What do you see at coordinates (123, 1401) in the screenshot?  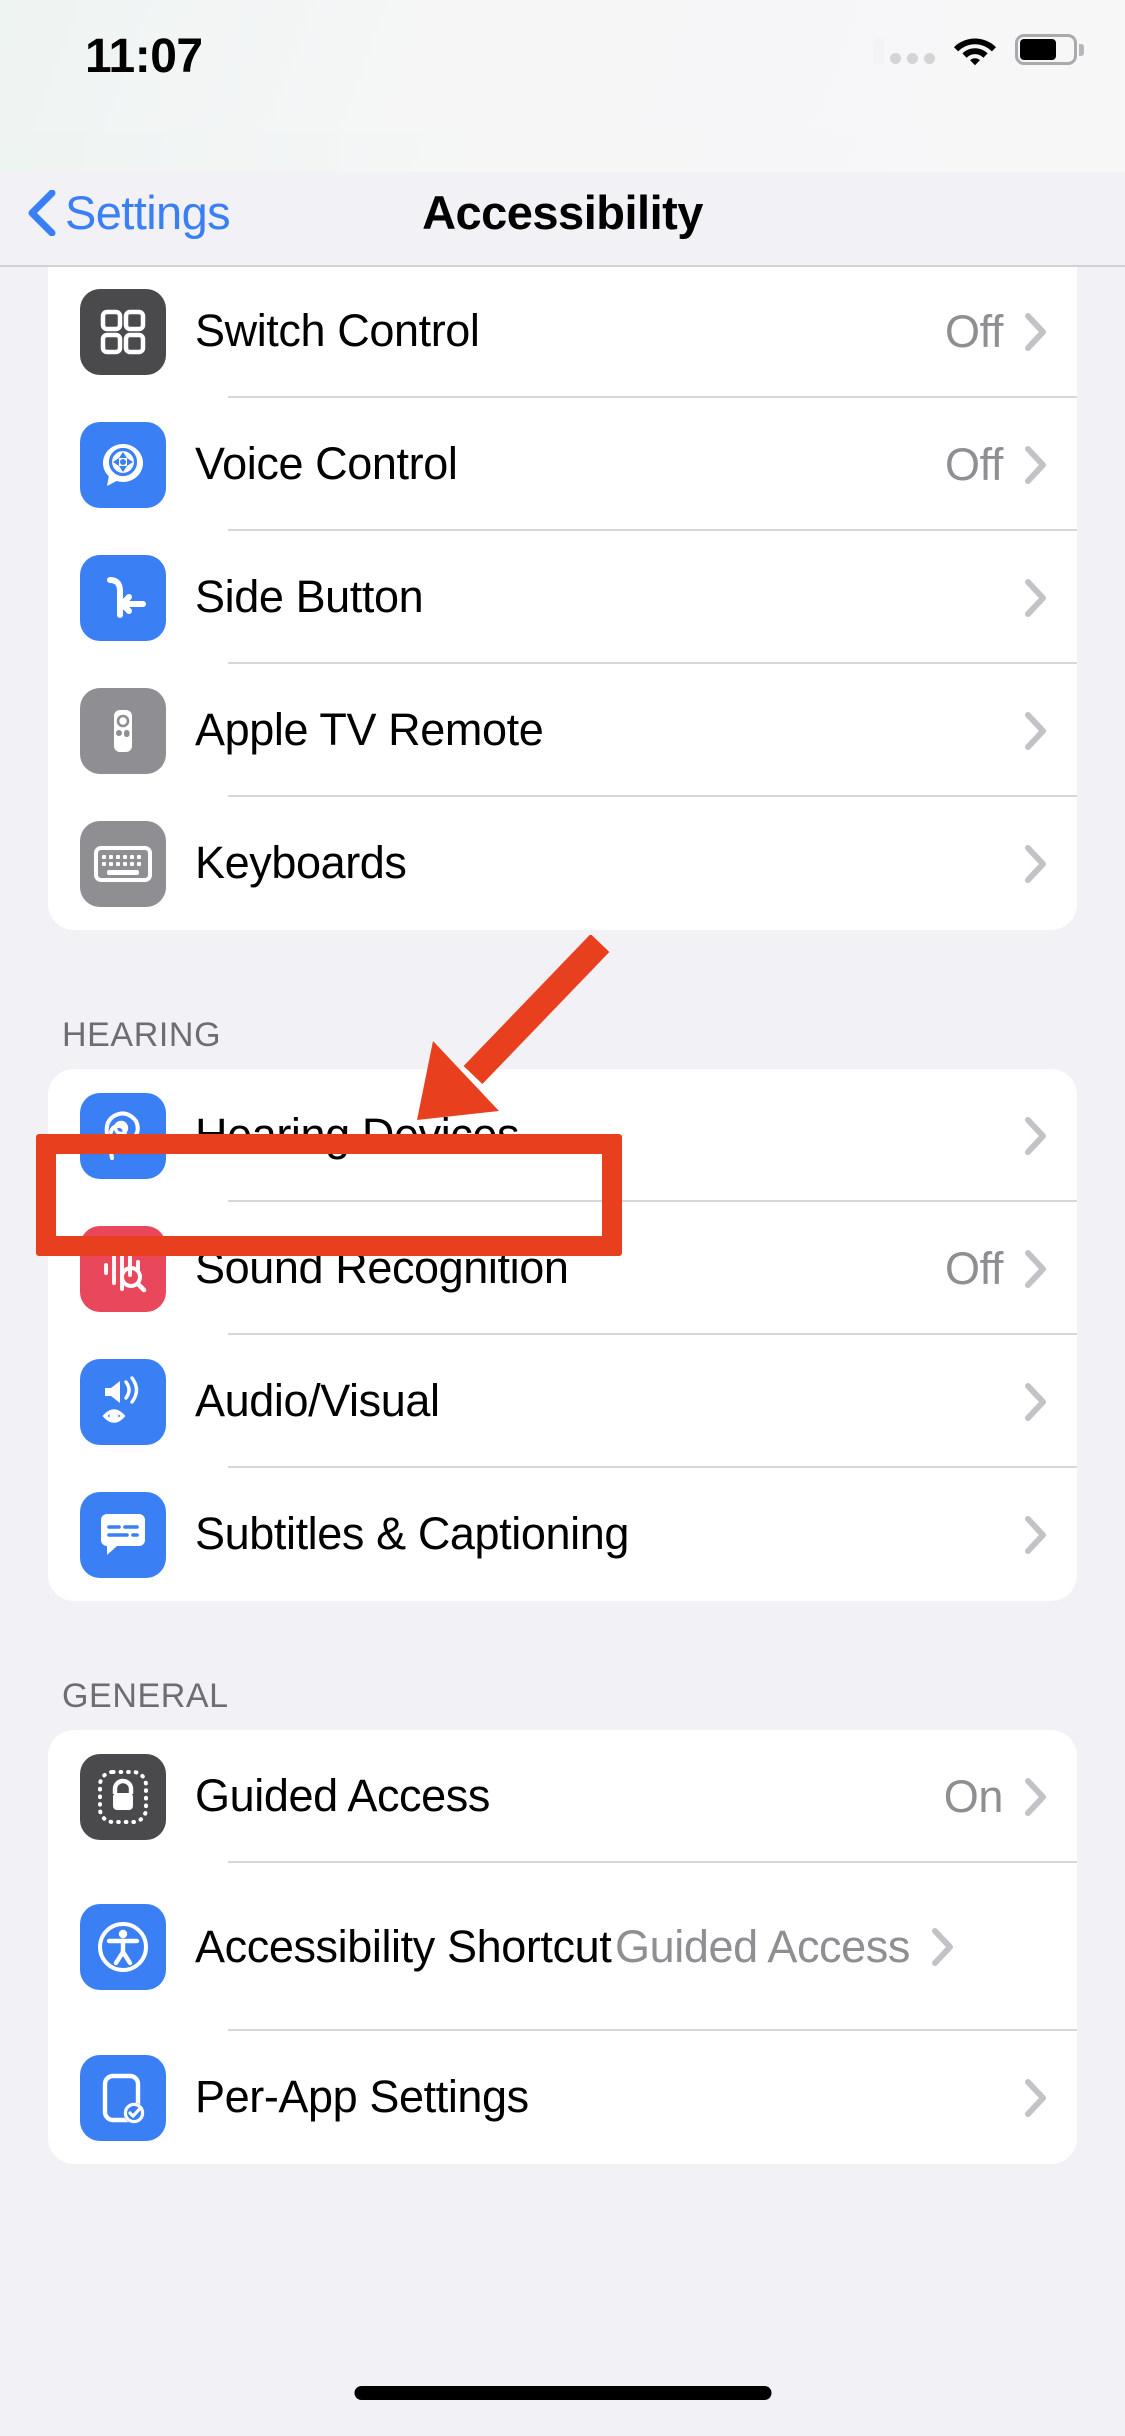 I see `audio-visual-icon` at bounding box center [123, 1401].